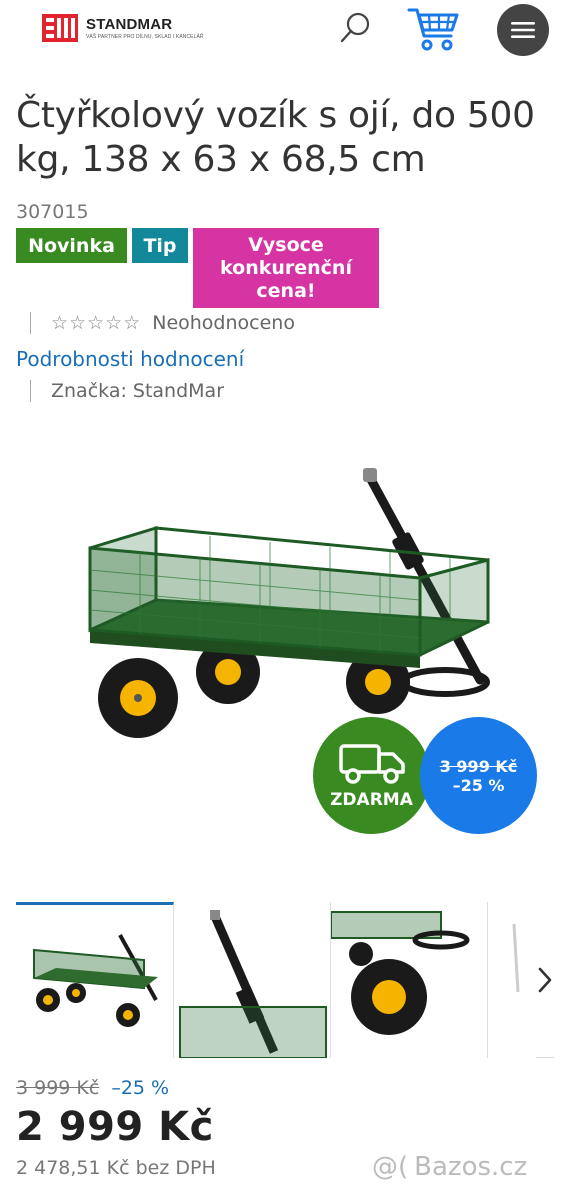 The width and height of the screenshot is (570, 1200). What do you see at coordinates (390, 1167) in the screenshot?
I see `watermark-at-icon: @(` at bounding box center [390, 1167].